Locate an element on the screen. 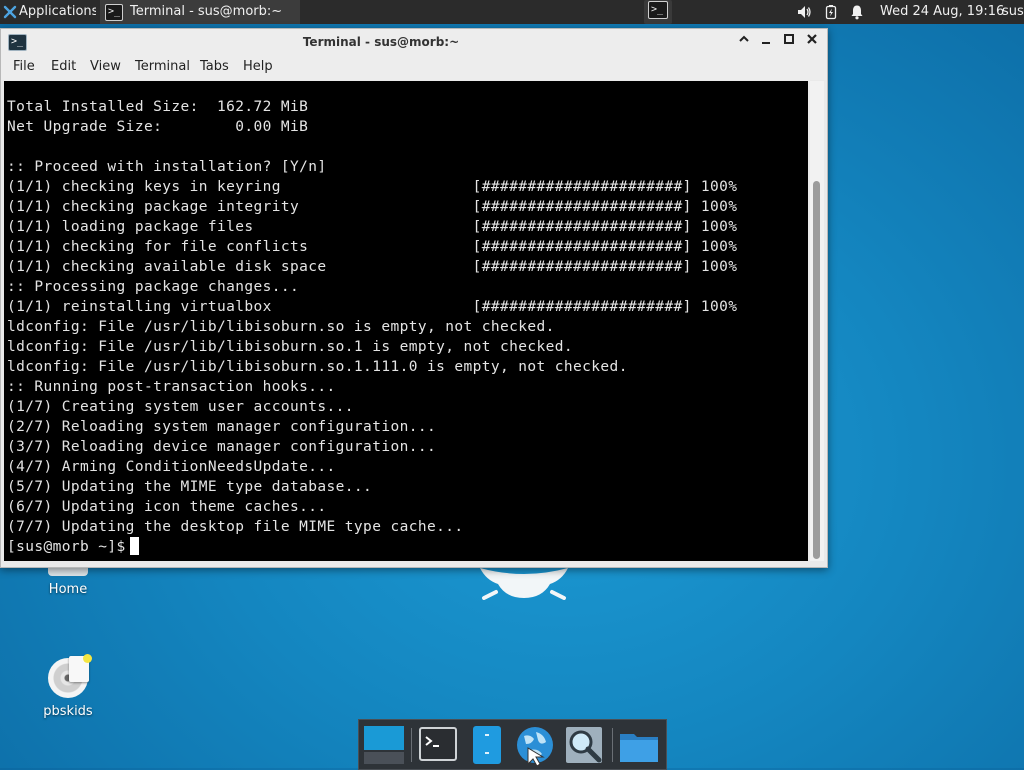  menu-help: Help is located at coordinates (258, 67).